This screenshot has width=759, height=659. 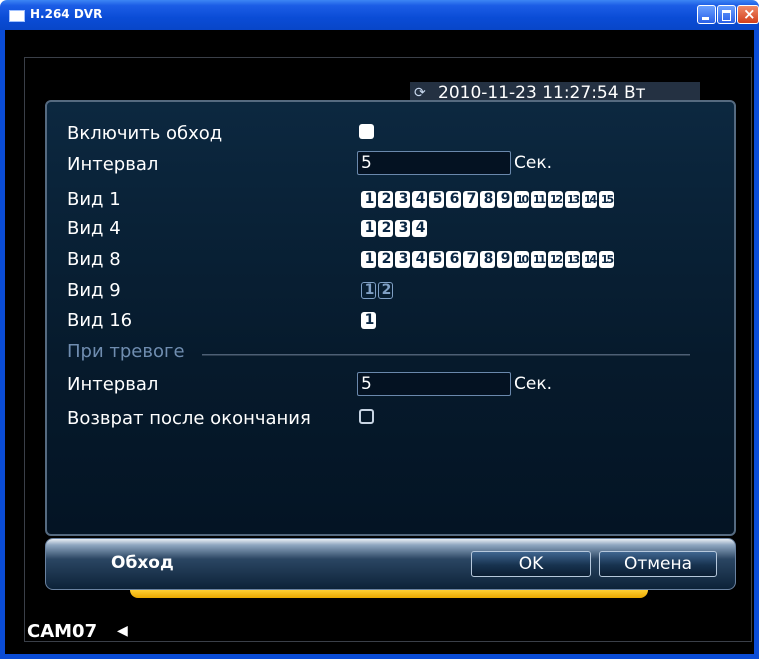 What do you see at coordinates (189, 418) in the screenshot?
I see `return-after-label: Возврат после окончания` at bounding box center [189, 418].